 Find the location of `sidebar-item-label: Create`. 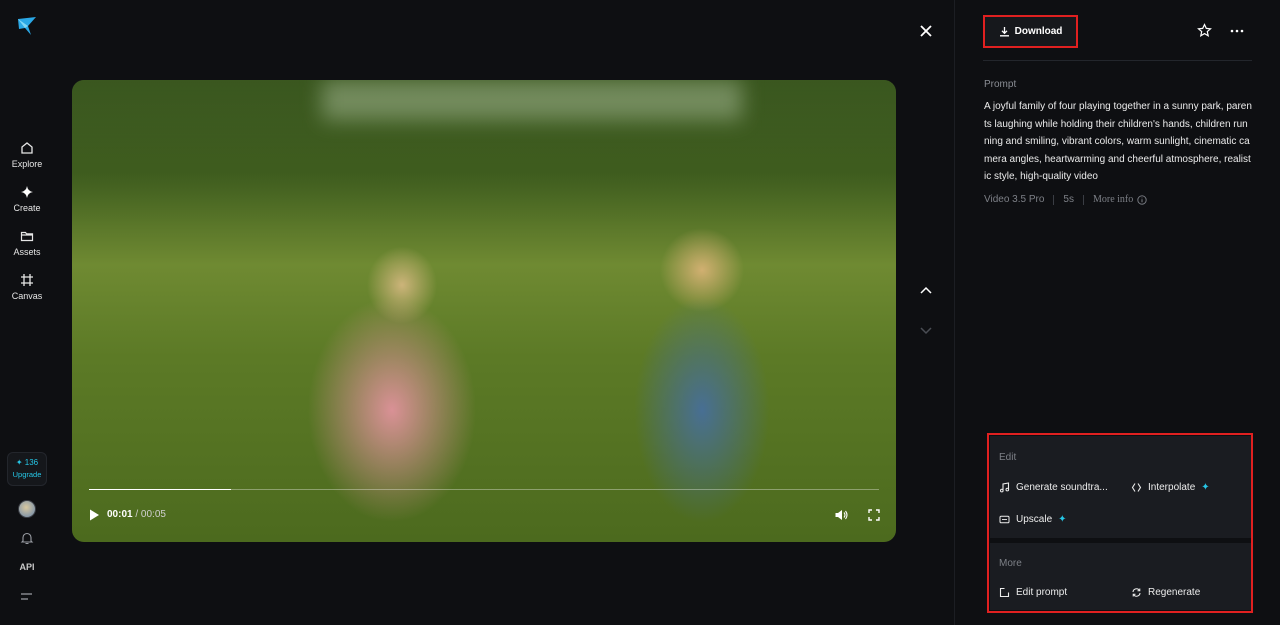

sidebar-item-label: Create is located at coordinates (27, 208).